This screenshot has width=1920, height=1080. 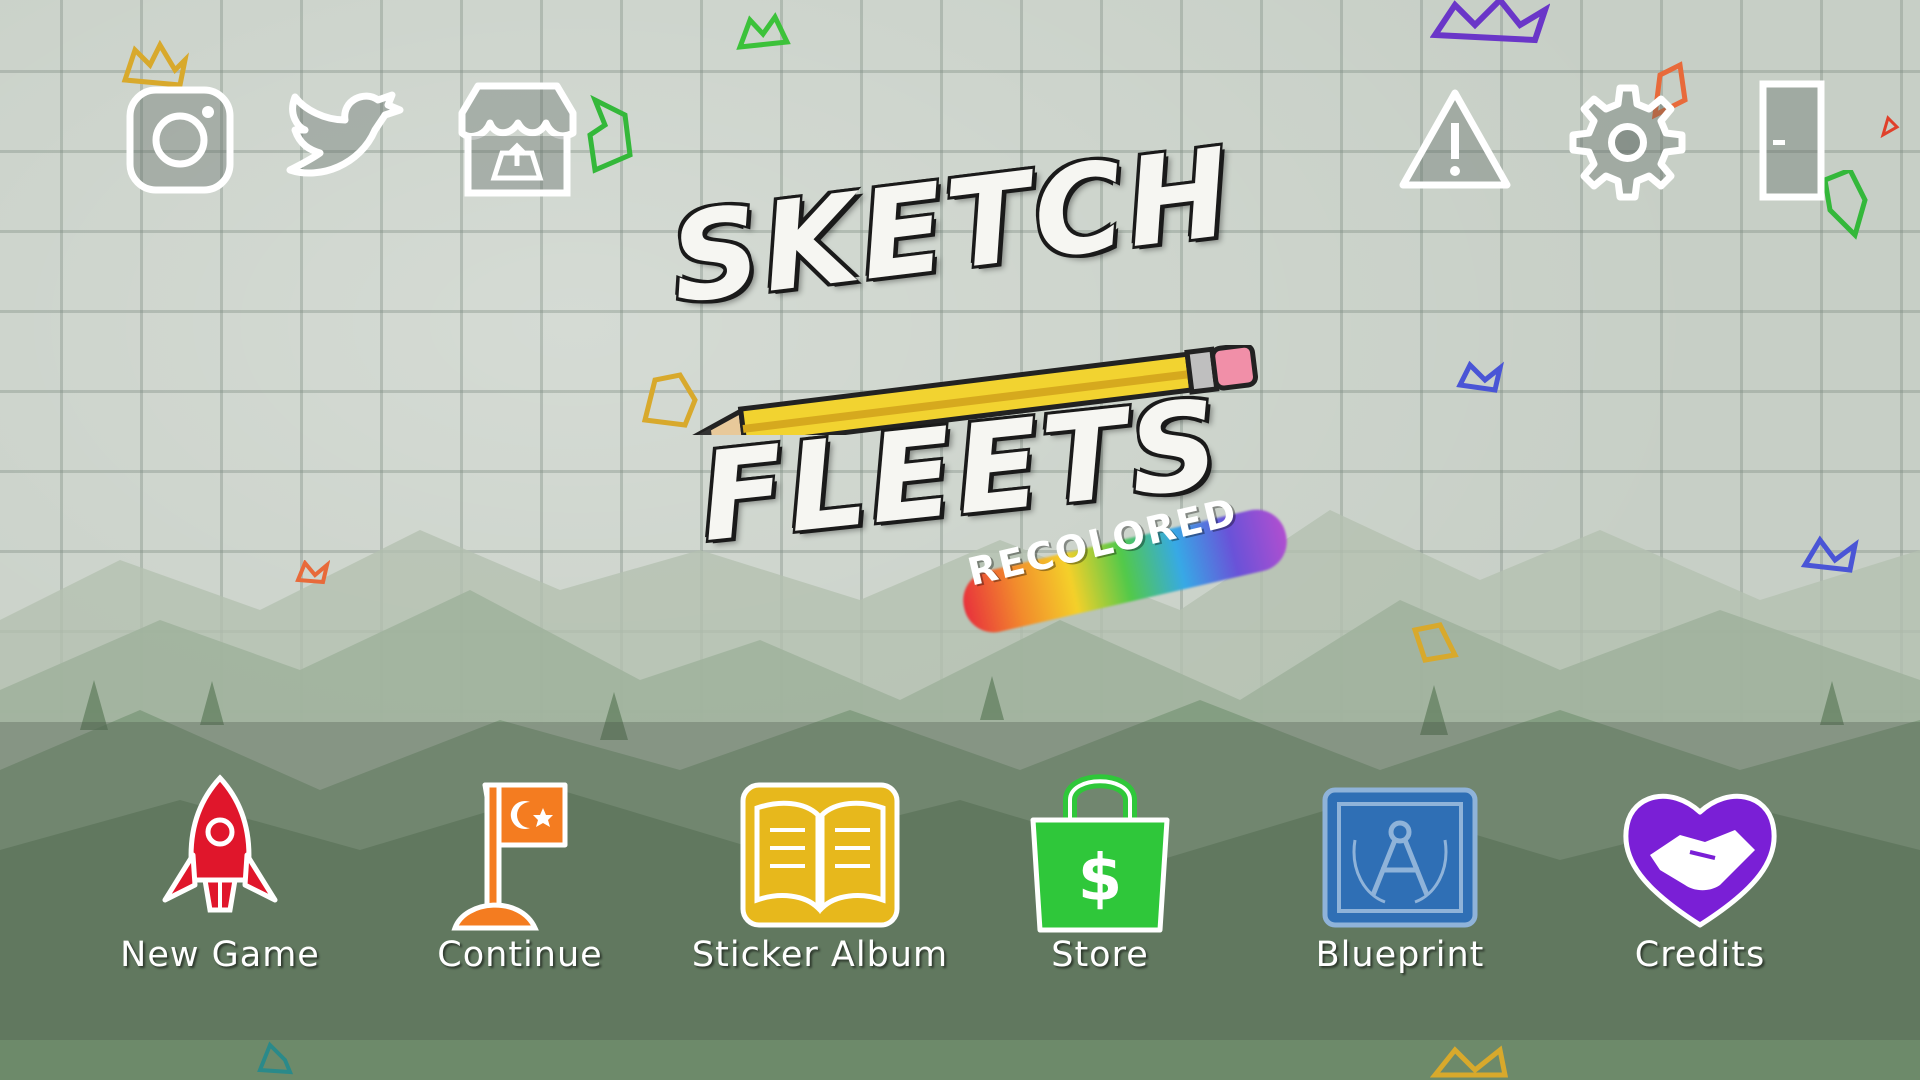 I want to click on store-button: $ Store, so click(x=1100, y=875).